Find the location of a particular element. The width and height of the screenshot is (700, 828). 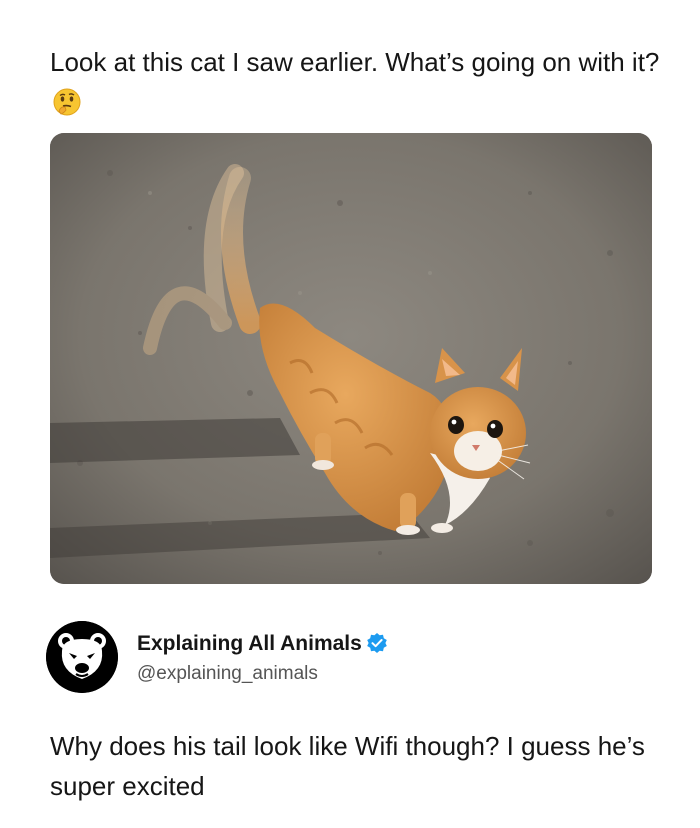

verified-badge-icon is located at coordinates (377, 643).